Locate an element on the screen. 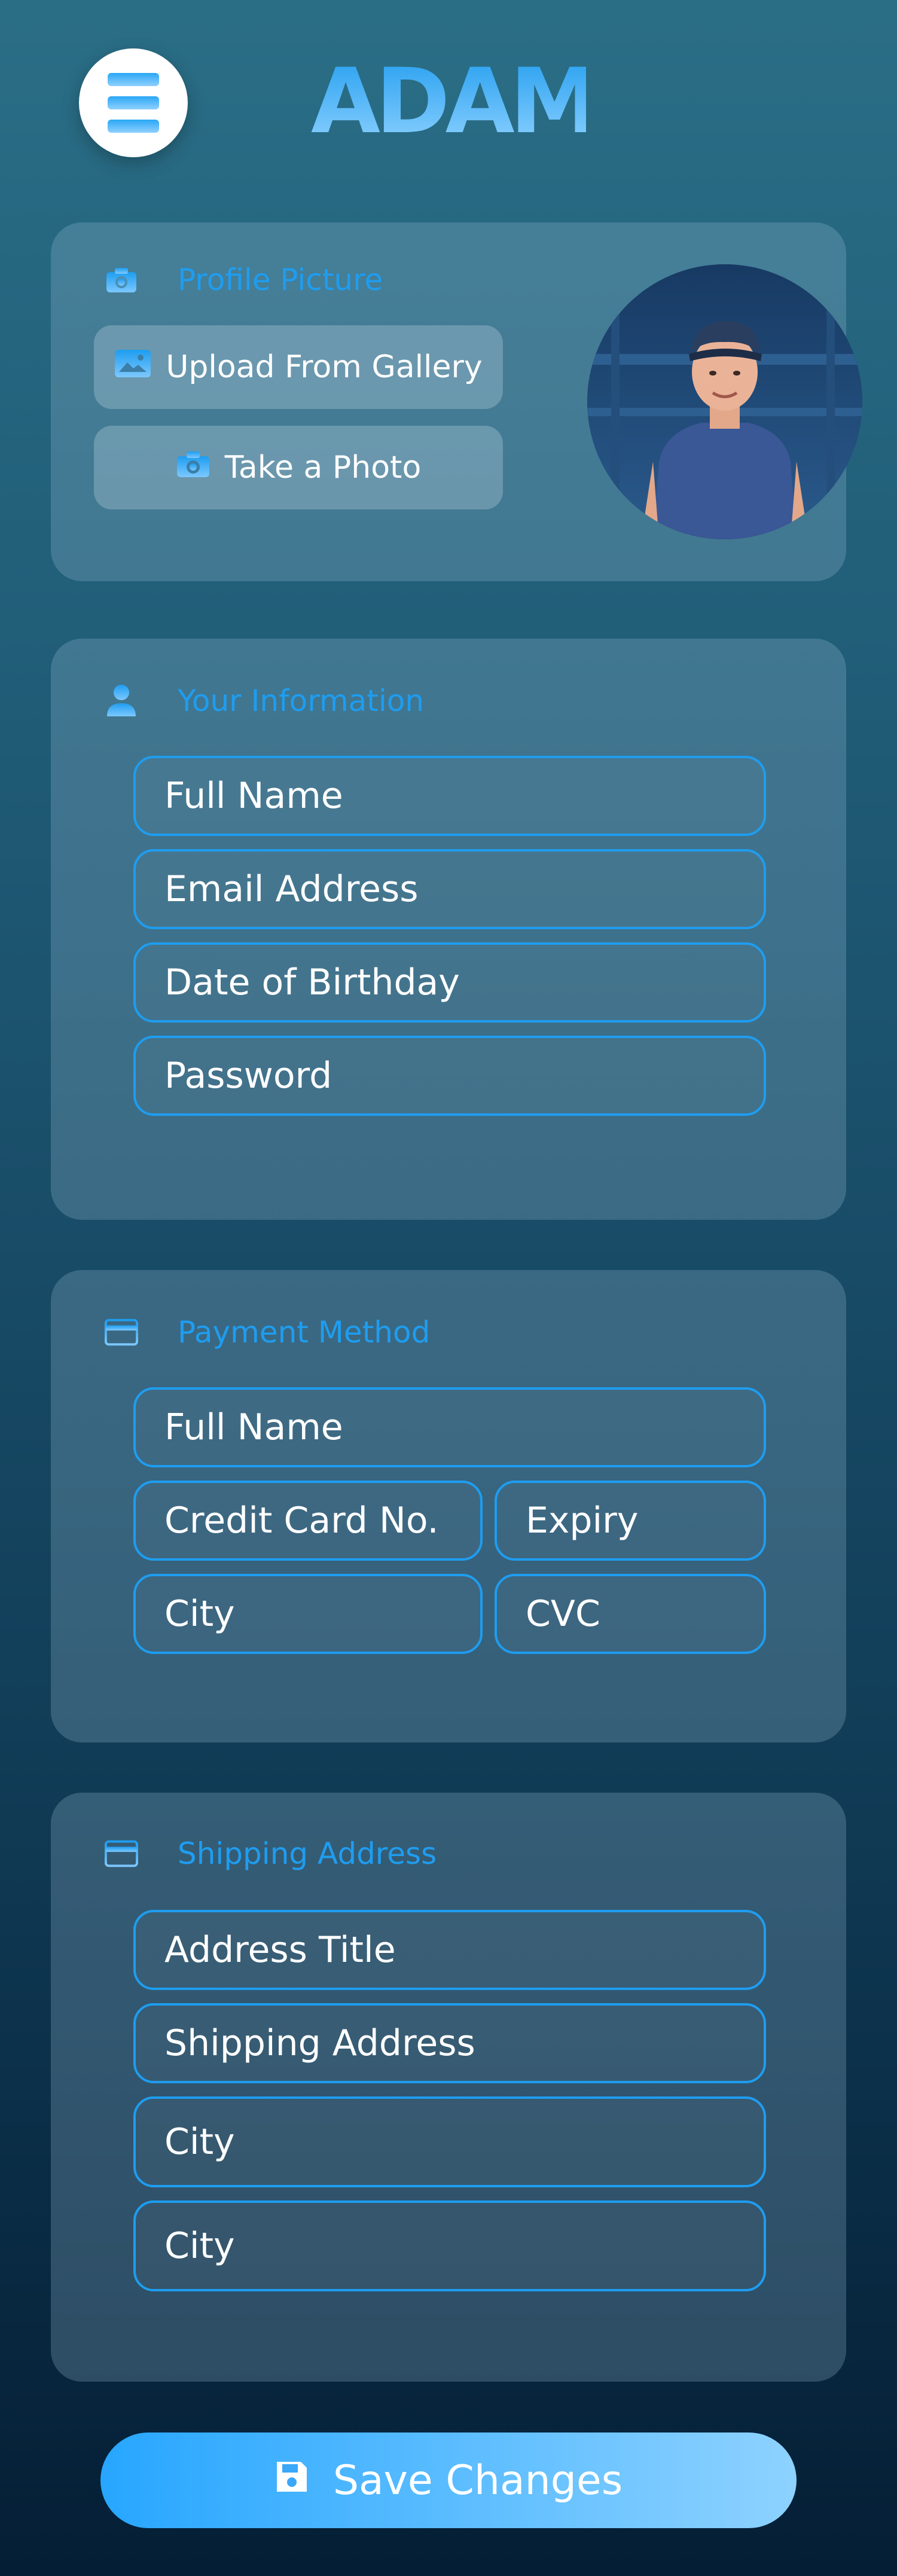 The width and height of the screenshot is (897, 2576). shipping-address-title: Shipping Address is located at coordinates (307, 1853).